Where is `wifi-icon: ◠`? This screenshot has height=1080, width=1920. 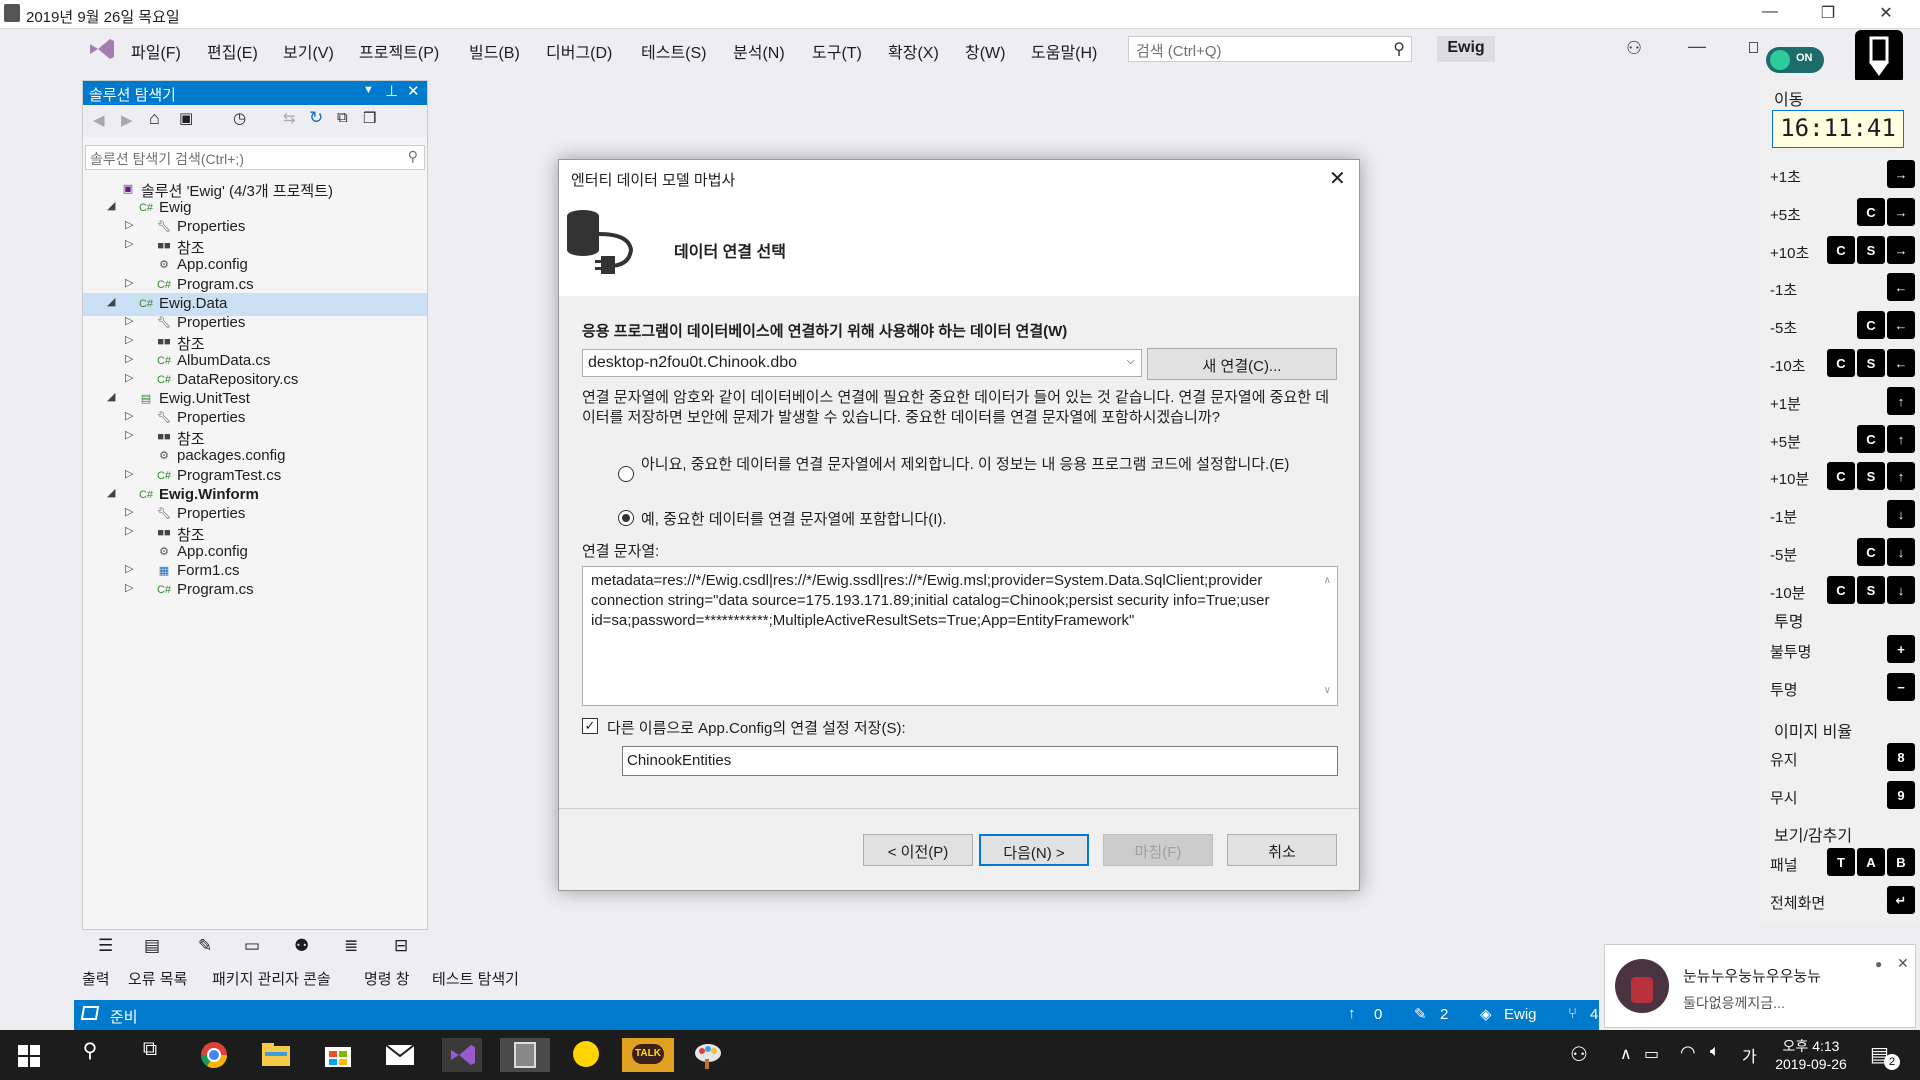 wifi-icon: ◠ is located at coordinates (1688, 1052).